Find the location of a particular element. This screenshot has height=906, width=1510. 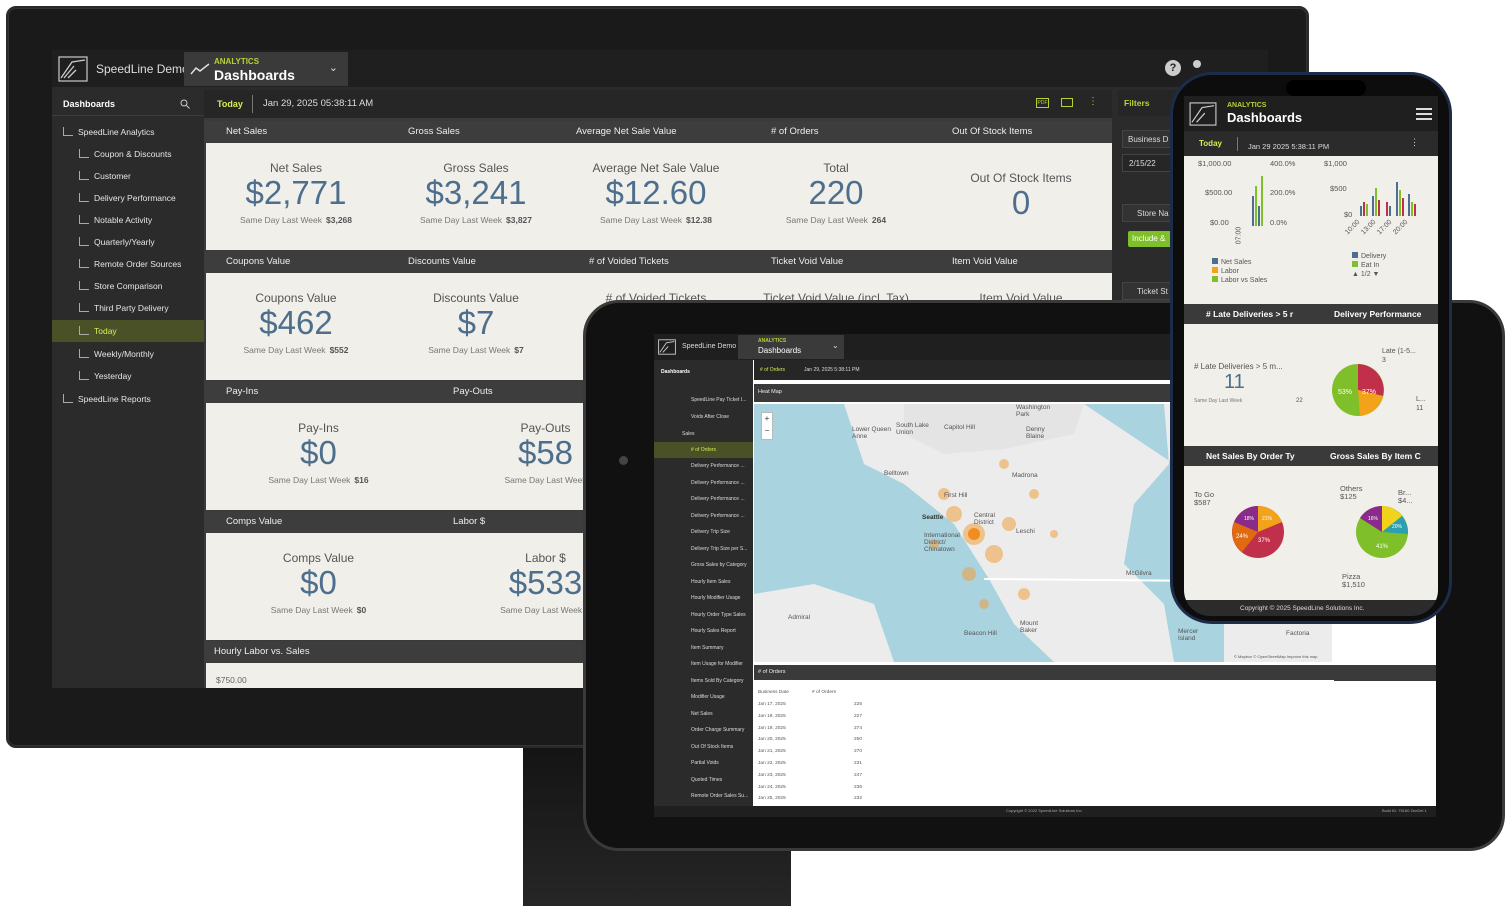

pie-value: $587 is located at coordinates (1202, 502).